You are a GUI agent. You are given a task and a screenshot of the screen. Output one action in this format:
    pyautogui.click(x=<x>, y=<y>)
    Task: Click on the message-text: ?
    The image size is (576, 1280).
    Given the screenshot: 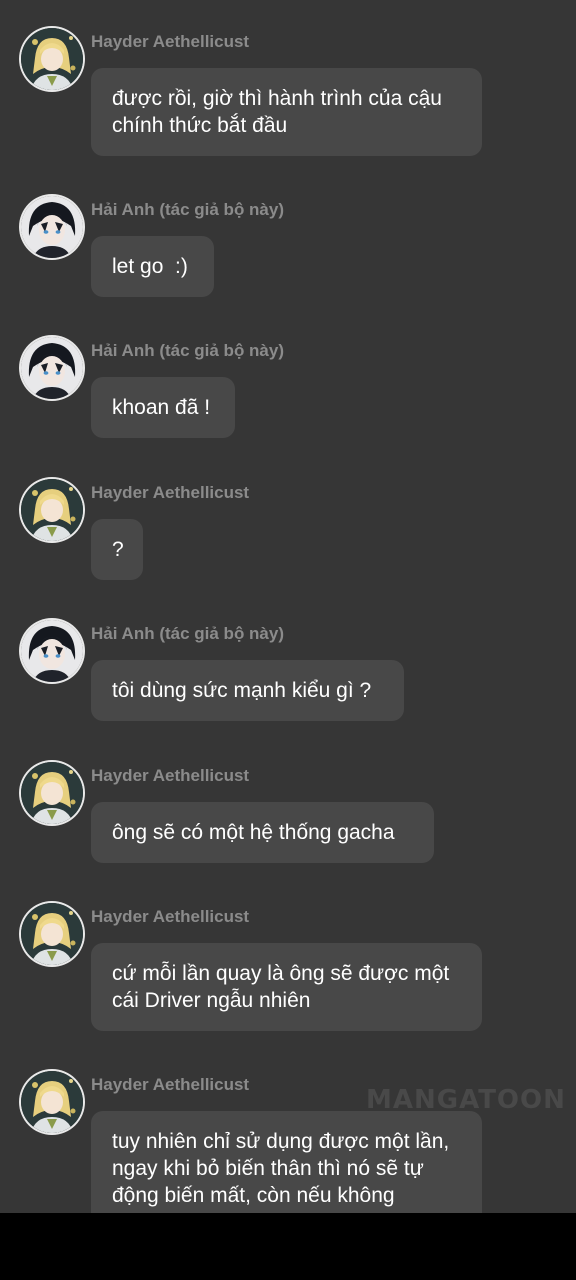 What is the action you would take?
    pyautogui.click(x=118, y=549)
    